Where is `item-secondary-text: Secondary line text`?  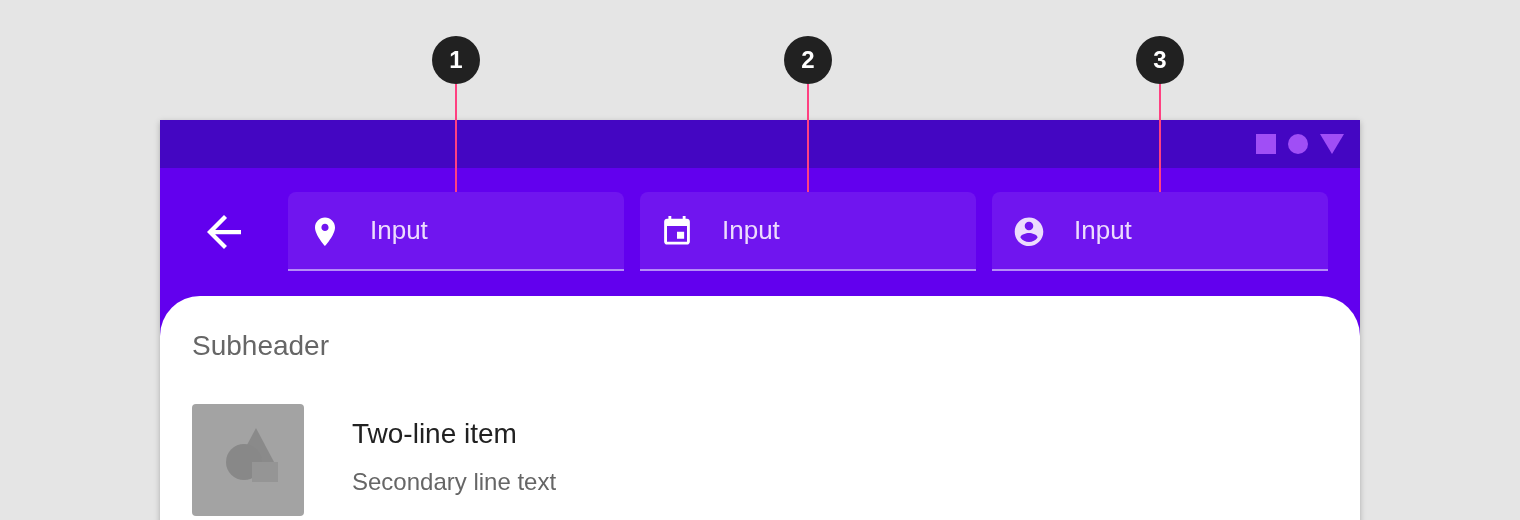
item-secondary-text: Secondary line text is located at coordinates (454, 482).